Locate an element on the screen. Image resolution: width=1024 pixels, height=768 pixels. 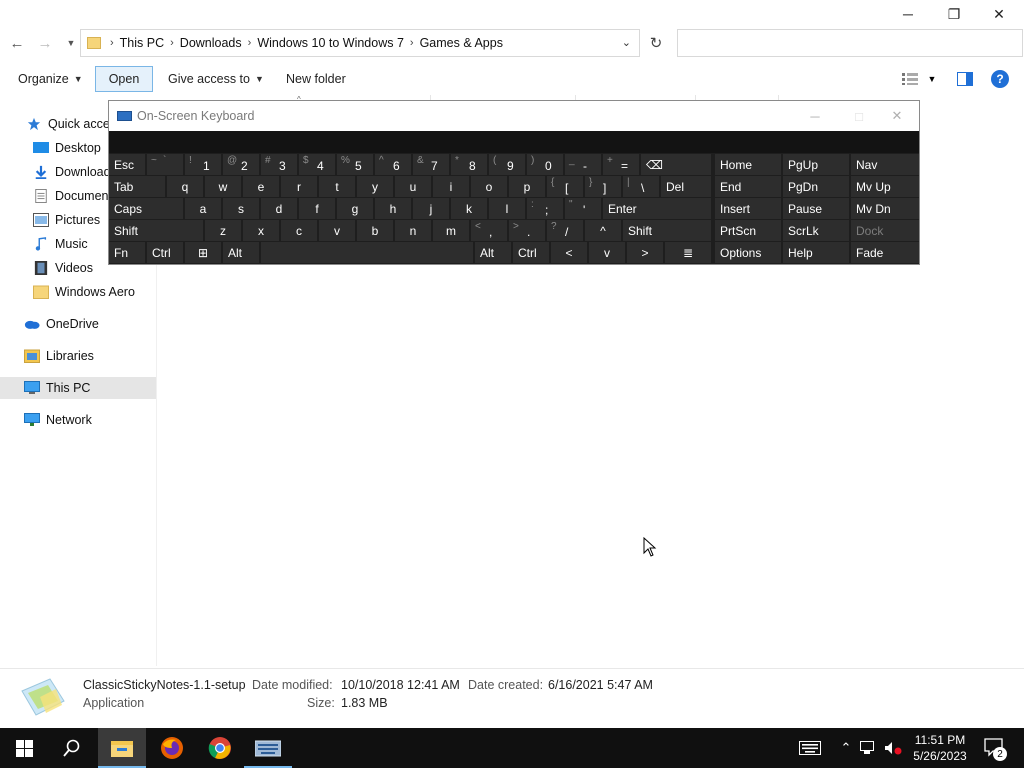
key-g: g is located at coordinates (355, 208).